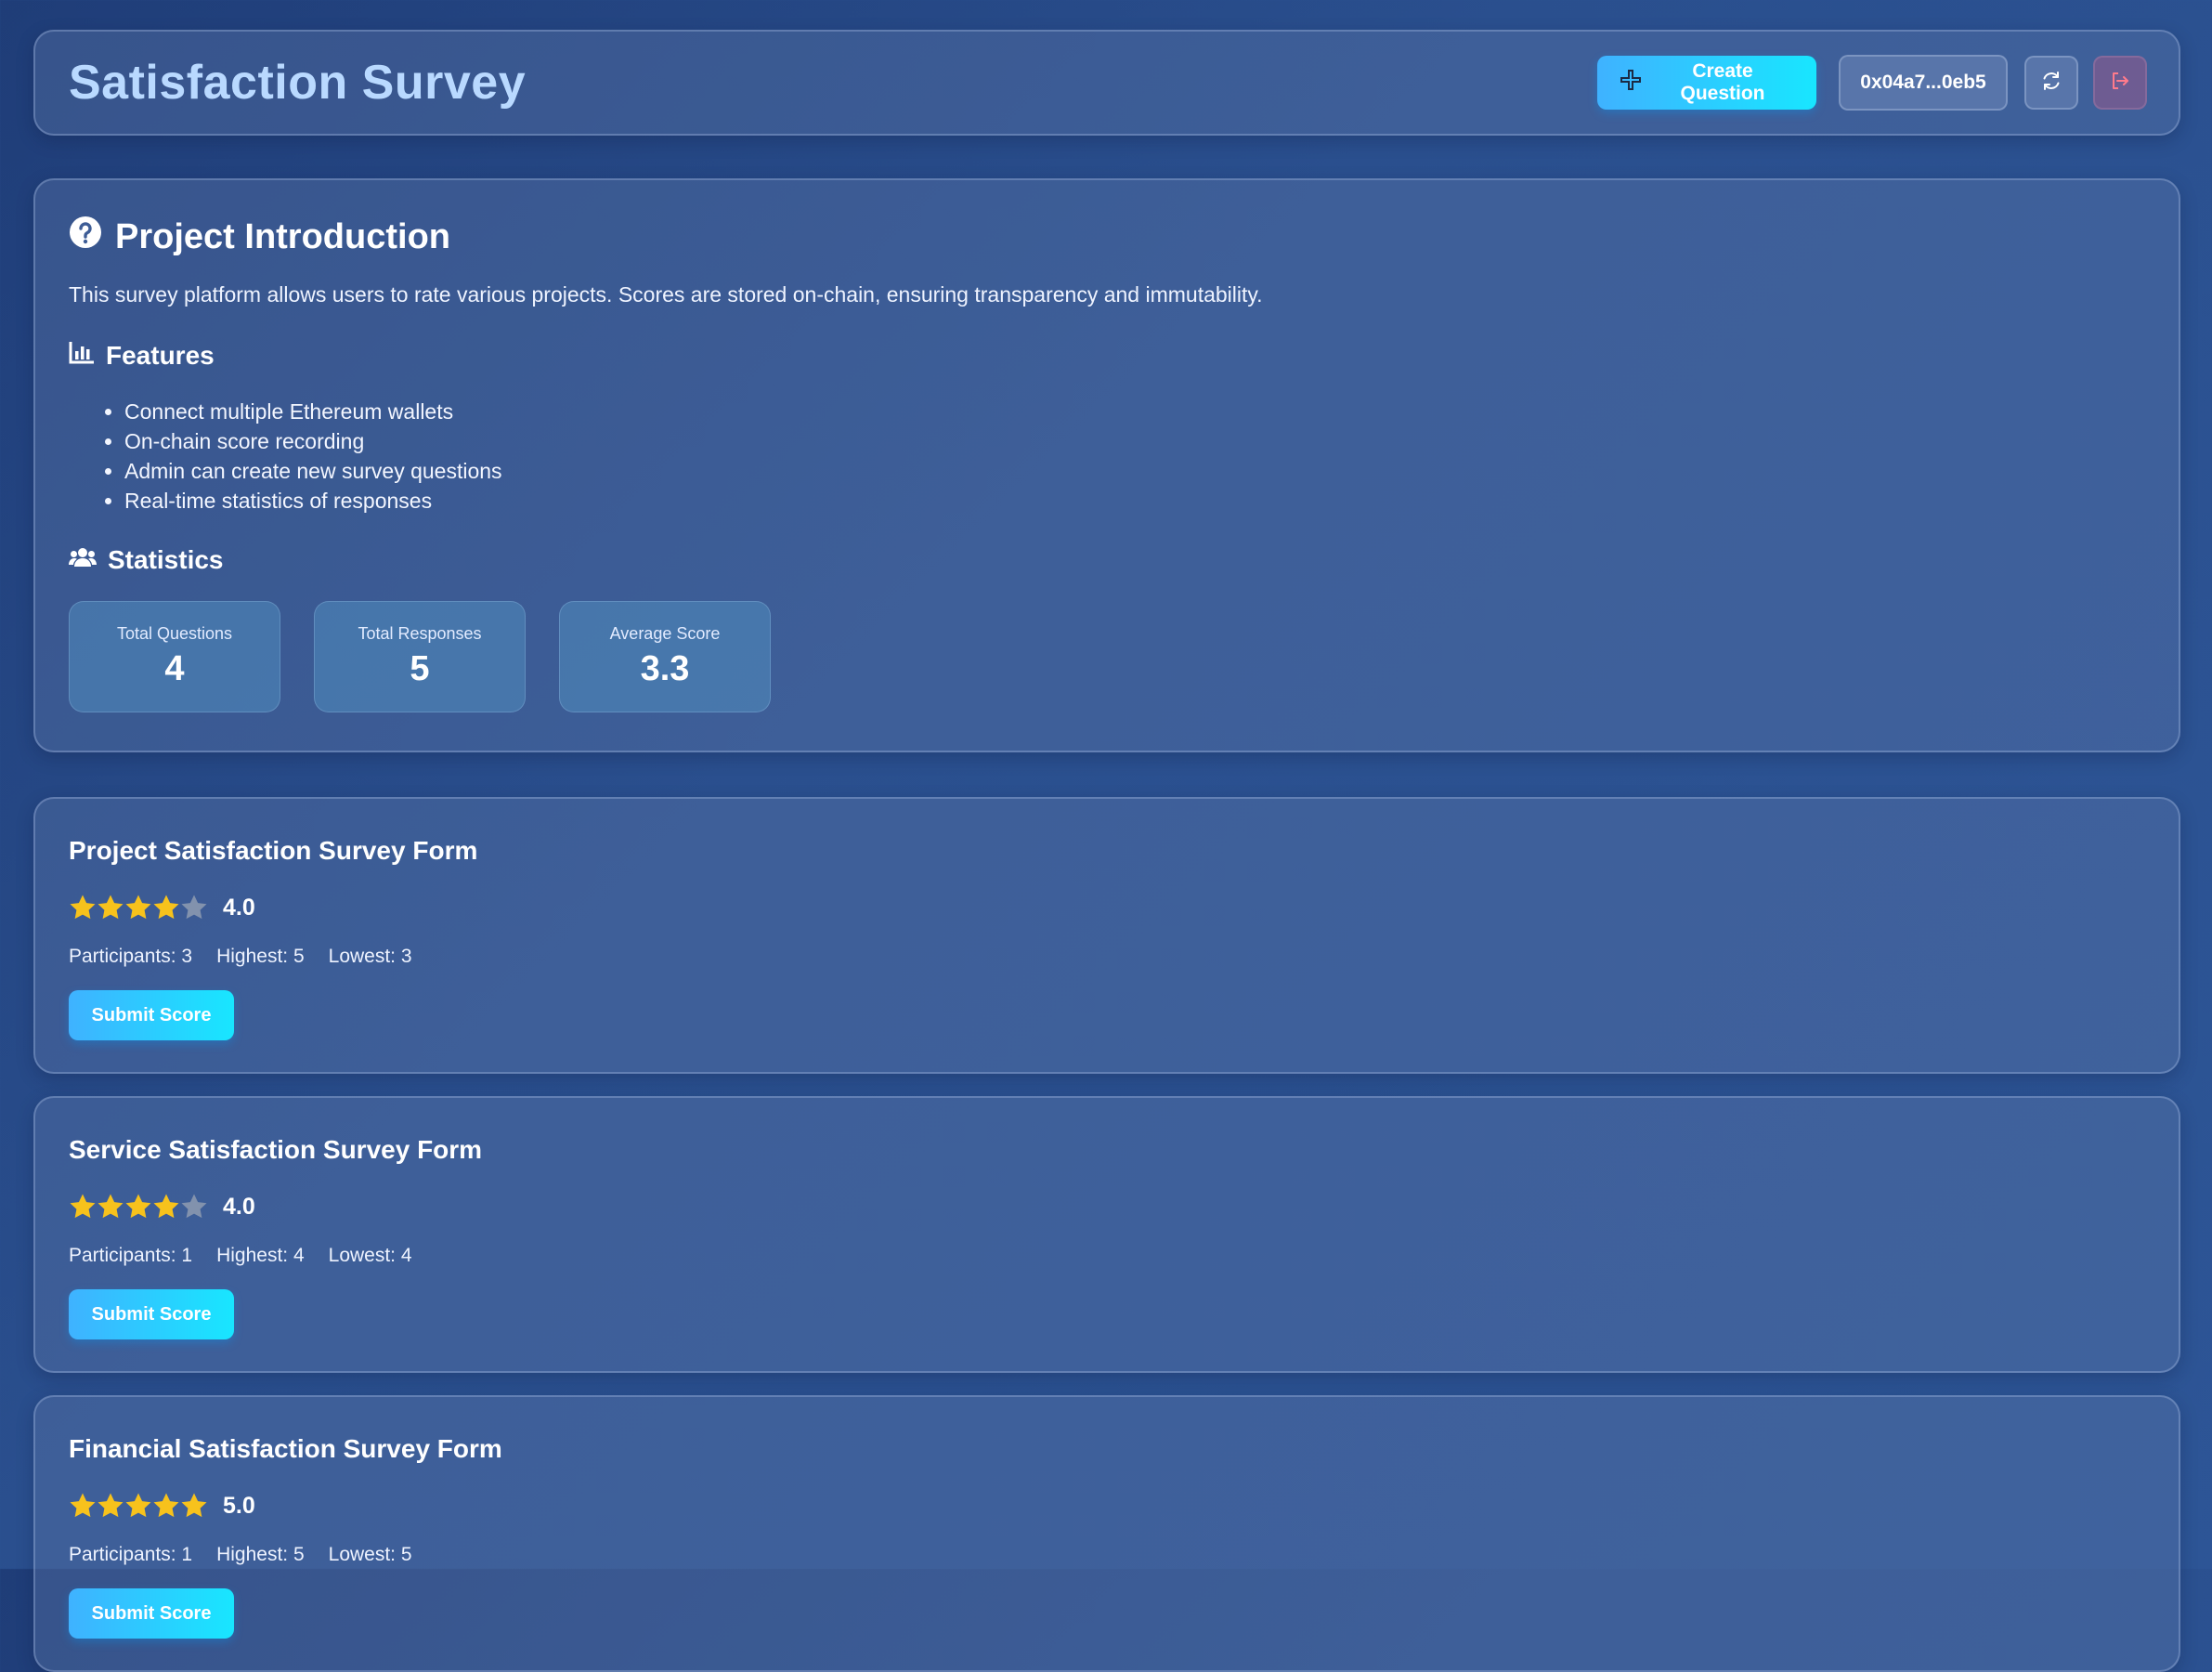  I want to click on lowest-score: Lowest: 3, so click(370, 956).